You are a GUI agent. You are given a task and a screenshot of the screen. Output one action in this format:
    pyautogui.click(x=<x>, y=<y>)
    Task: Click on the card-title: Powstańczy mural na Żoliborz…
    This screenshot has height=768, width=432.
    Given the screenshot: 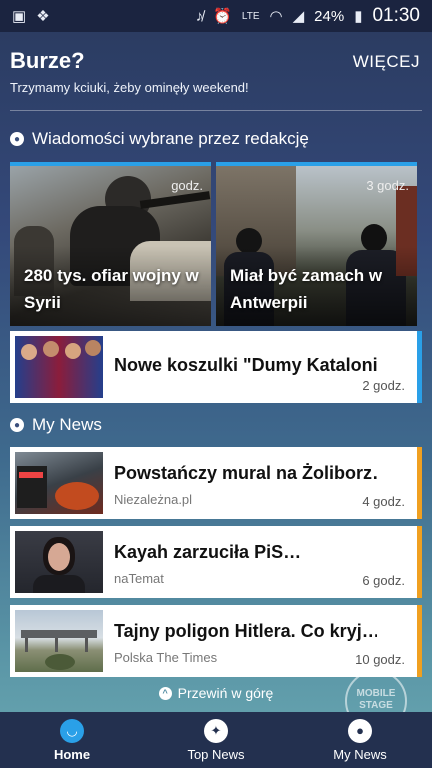 What is the action you would take?
    pyautogui.click(x=245, y=473)
    